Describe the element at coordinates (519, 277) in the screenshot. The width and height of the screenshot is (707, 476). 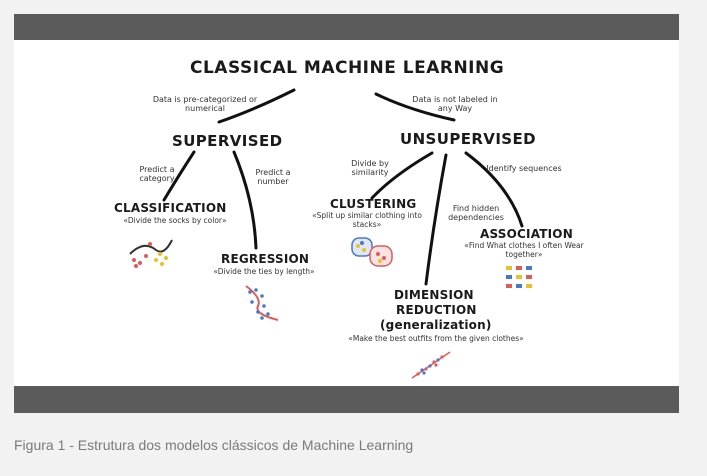
I see `association-illustration` at that location.